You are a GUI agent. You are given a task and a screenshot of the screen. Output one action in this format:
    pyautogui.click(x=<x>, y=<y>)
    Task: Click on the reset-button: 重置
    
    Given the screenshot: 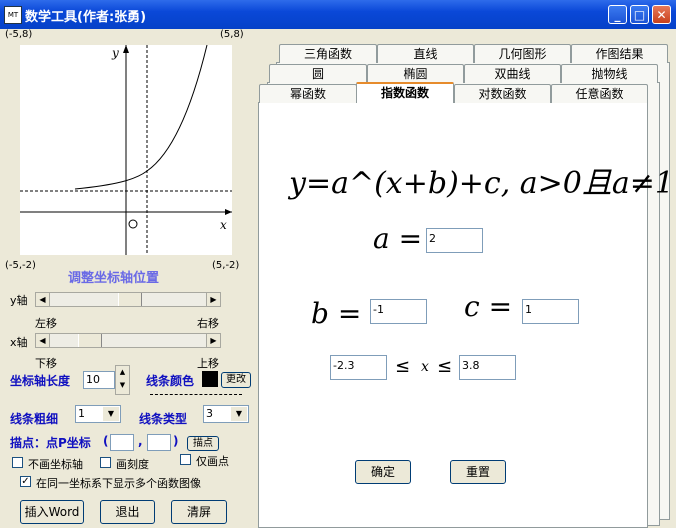 What is the action you would take?
    pyautogui.click(x=478, y=472)
    